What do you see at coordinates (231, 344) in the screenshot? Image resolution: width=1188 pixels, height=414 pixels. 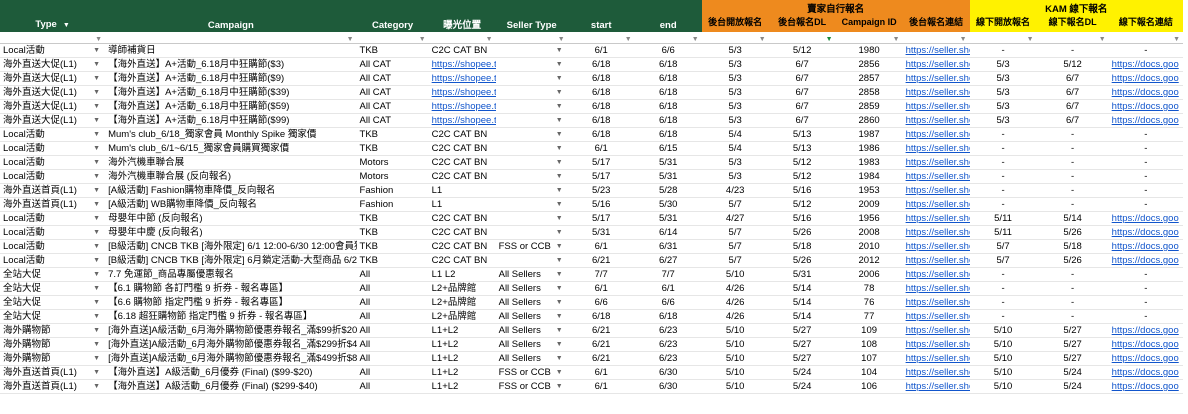 I see `cell-campaign: [海外直送]A級活動_6月海外購物節優惠券報名_滿$299折$40` at bounding box center [231, 344].